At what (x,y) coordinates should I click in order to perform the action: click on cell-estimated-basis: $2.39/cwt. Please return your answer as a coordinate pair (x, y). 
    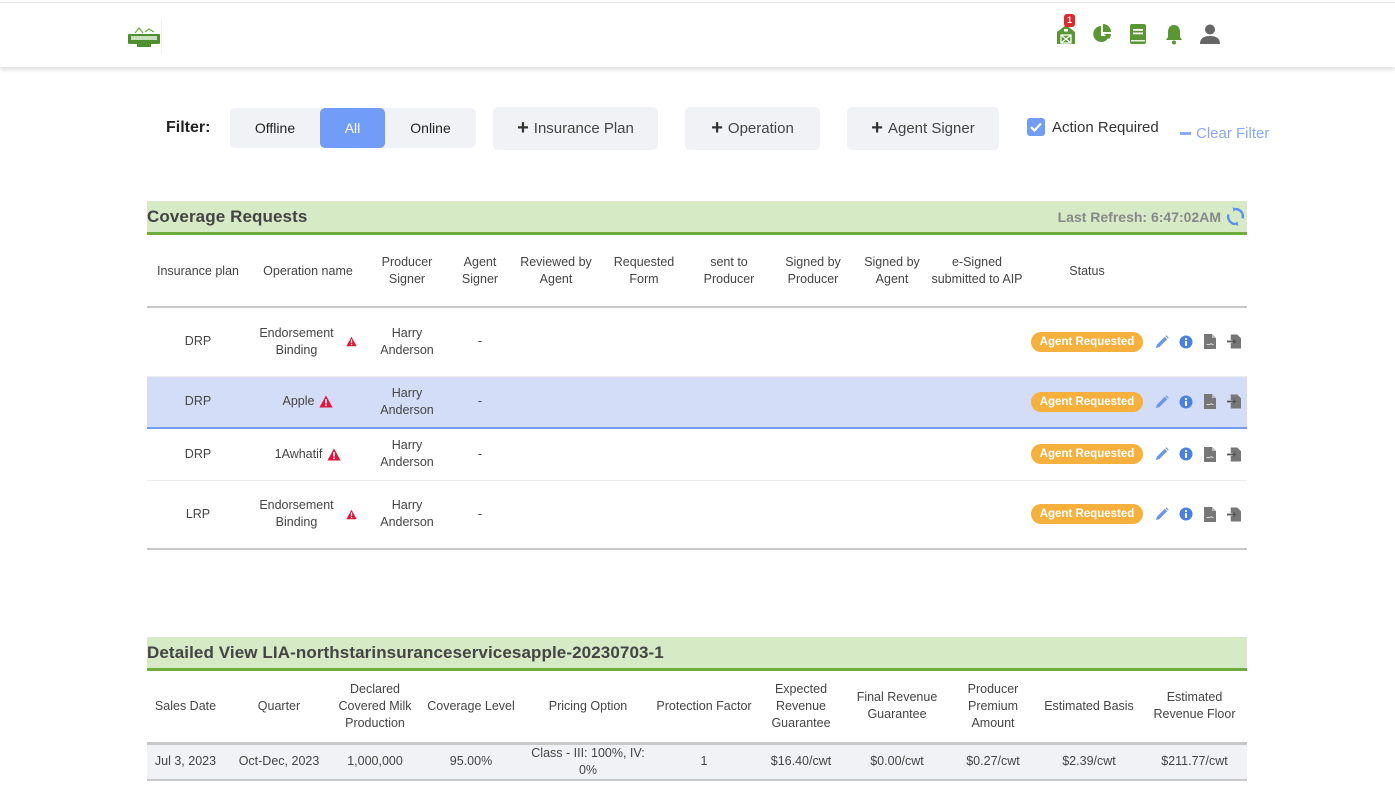
    Looking at the image, I should click on (1089, 761).